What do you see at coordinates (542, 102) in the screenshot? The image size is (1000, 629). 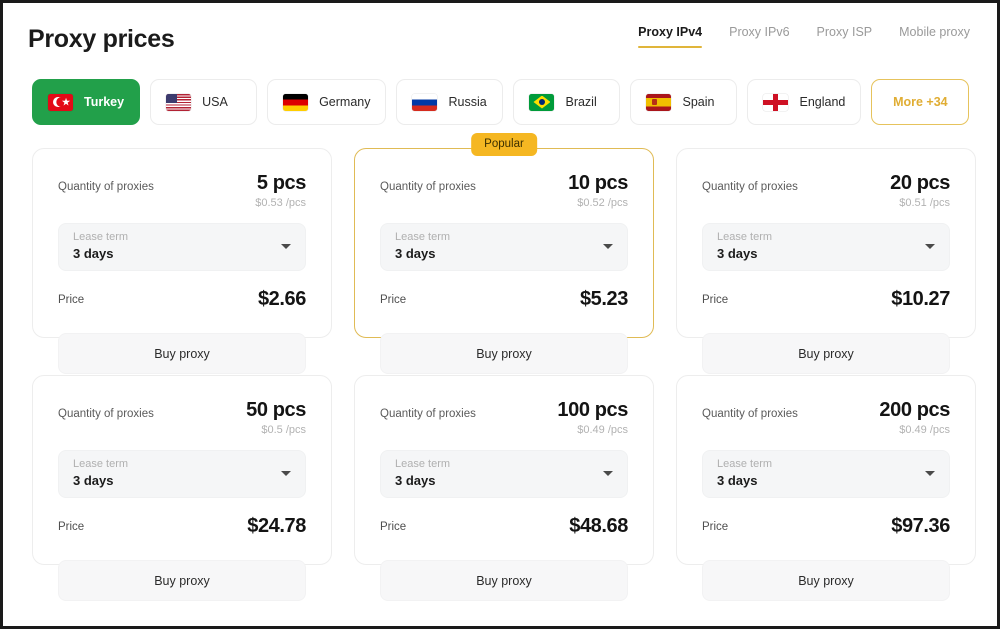 I see `brazil-flag-icon` at bounding box center [542, 102].